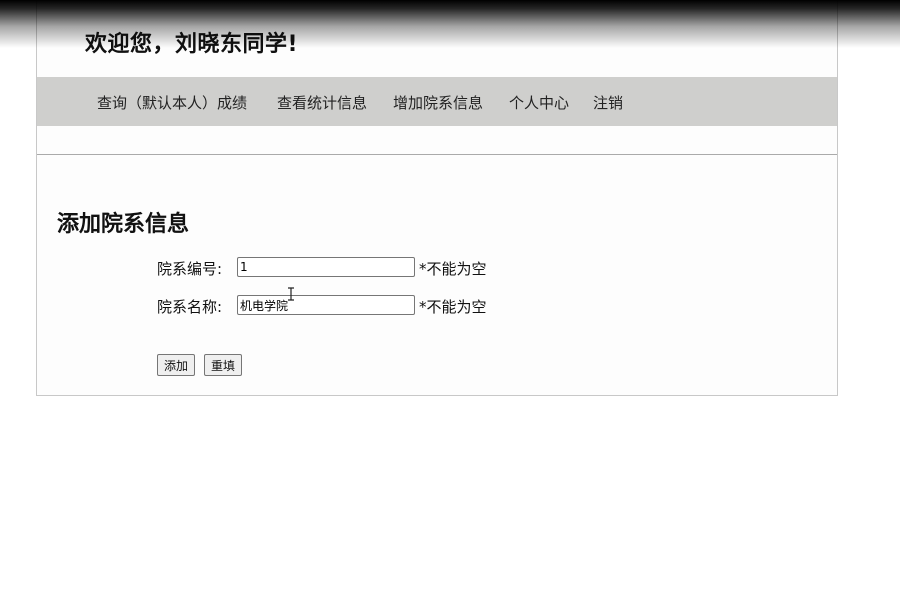  Describe the element at coordinates (123, 224) in the screenshot. I see `section-title: 添加院系信息` at that location.